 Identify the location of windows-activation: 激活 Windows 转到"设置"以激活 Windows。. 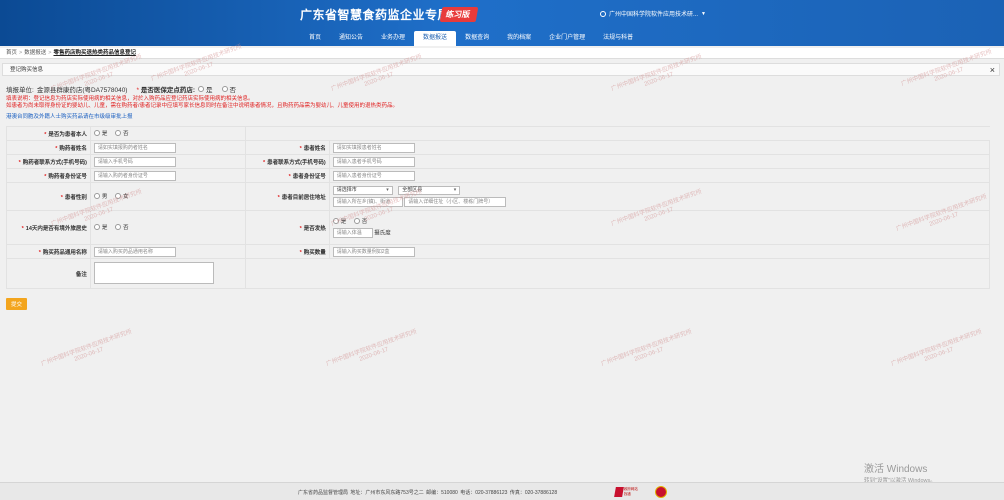
(900, 472).